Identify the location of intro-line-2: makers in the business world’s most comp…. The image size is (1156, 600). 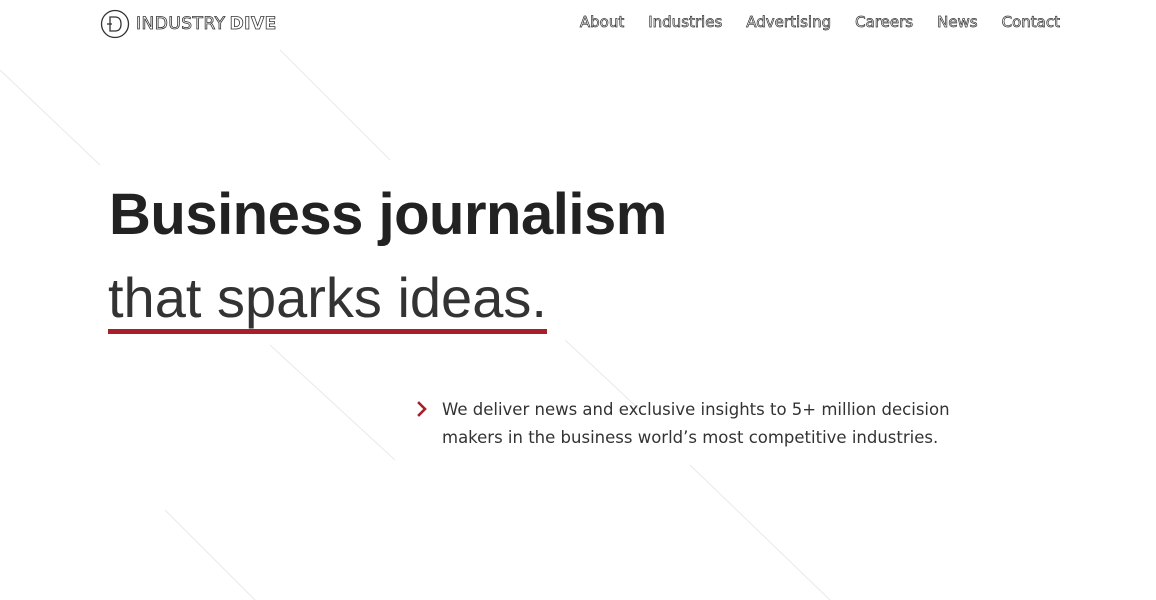
(690, 437).